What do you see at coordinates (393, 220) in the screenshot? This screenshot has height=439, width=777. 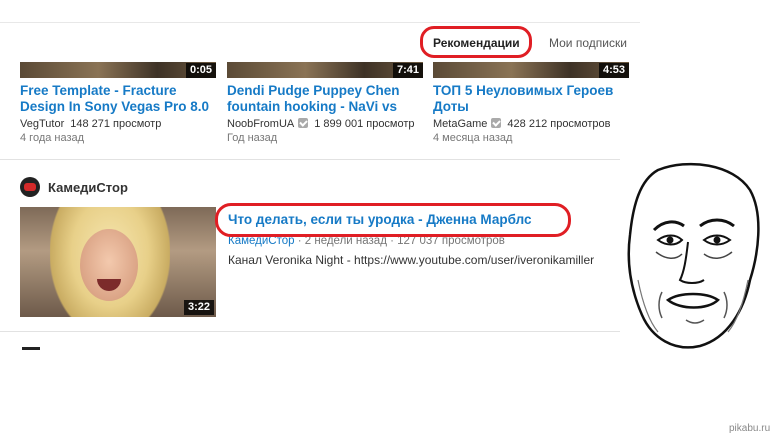 I see `highlight-ring-title` at bounding box center [393, 220].